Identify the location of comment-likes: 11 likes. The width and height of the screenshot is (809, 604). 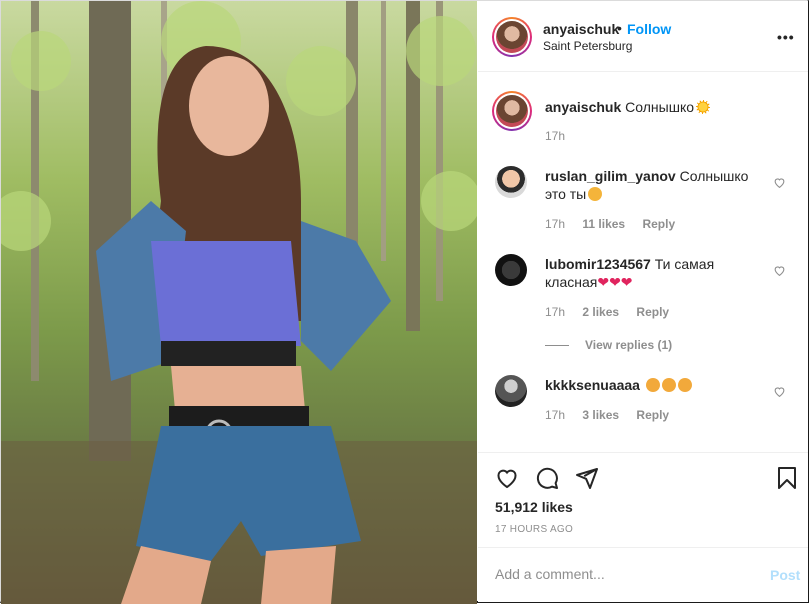
(603, 224).